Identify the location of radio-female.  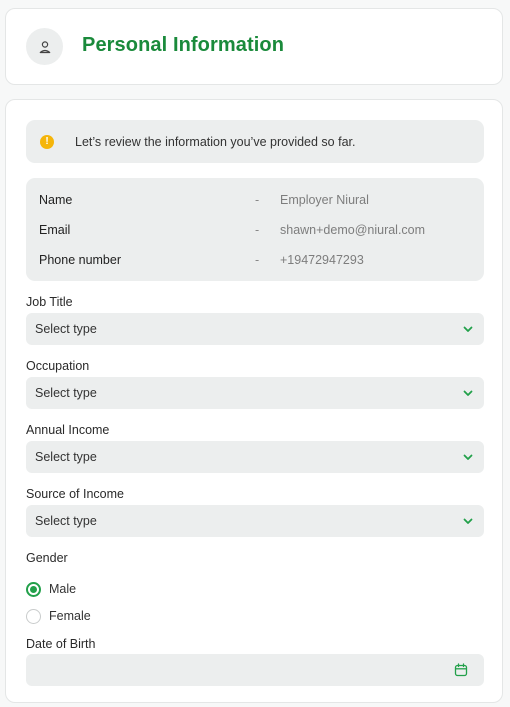
(33, 616).